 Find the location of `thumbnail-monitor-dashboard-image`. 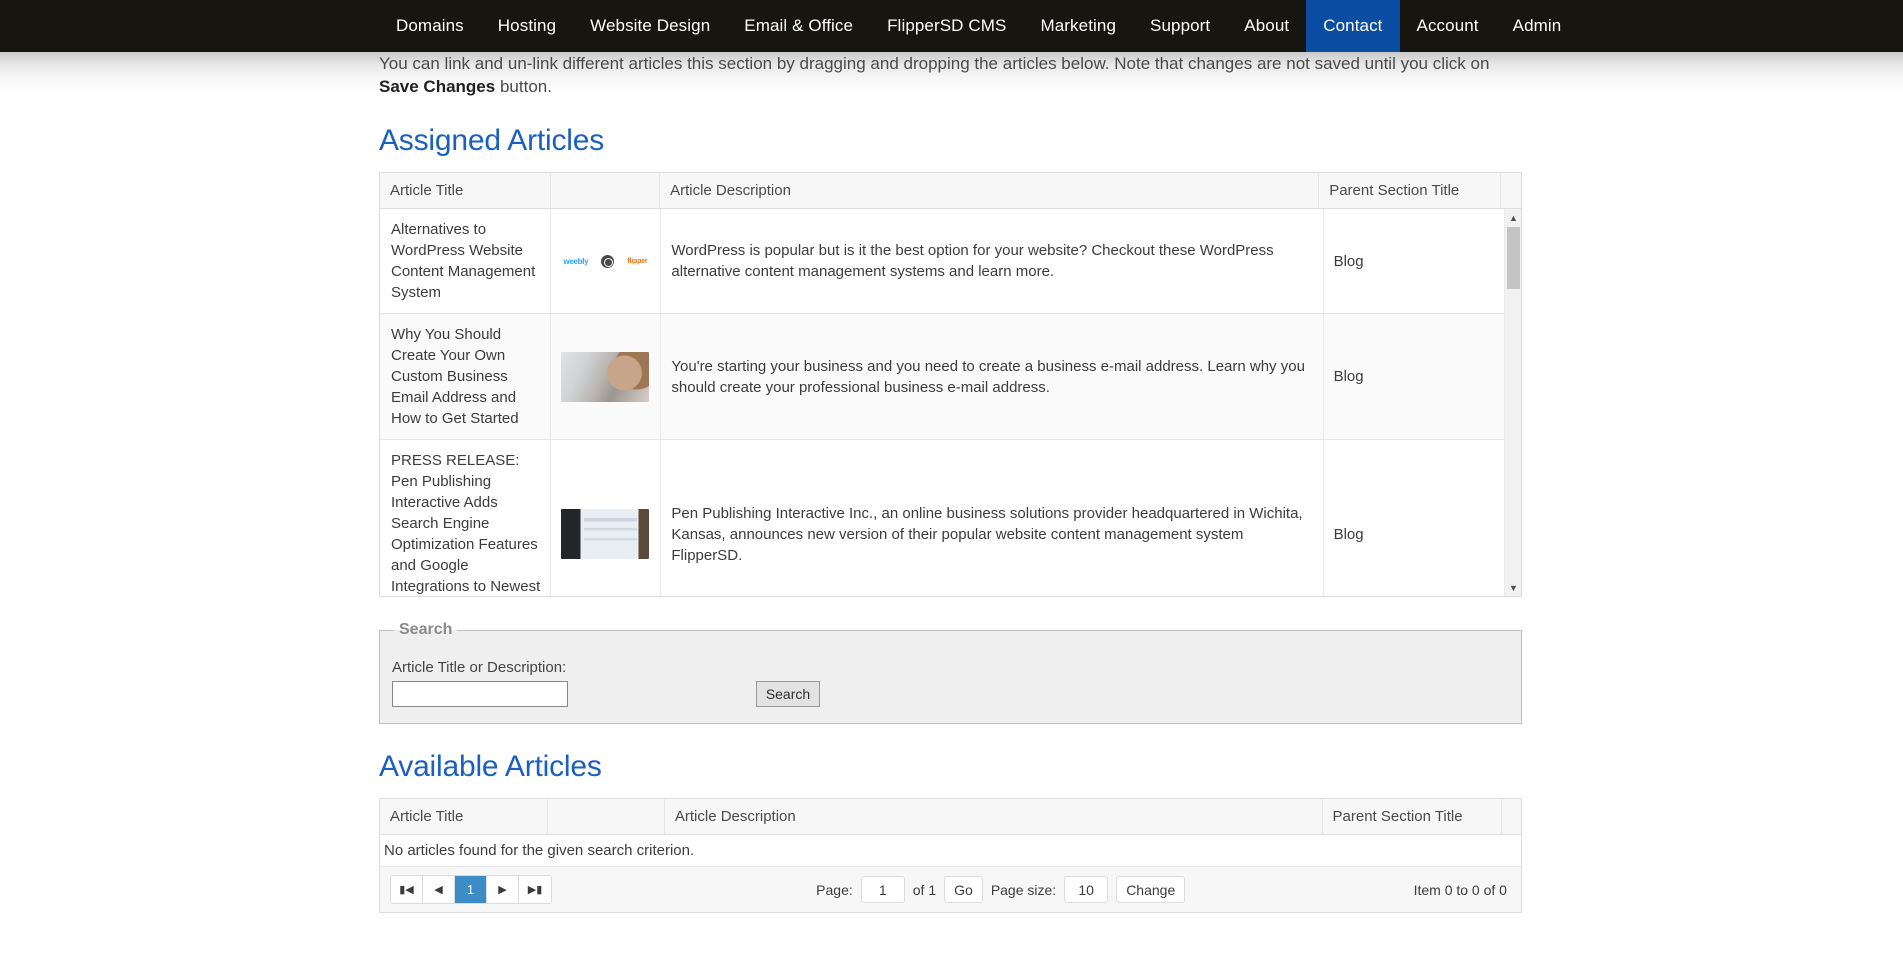

thumbnail-monitor-dashboard-image is located at coordinates (605, 534).